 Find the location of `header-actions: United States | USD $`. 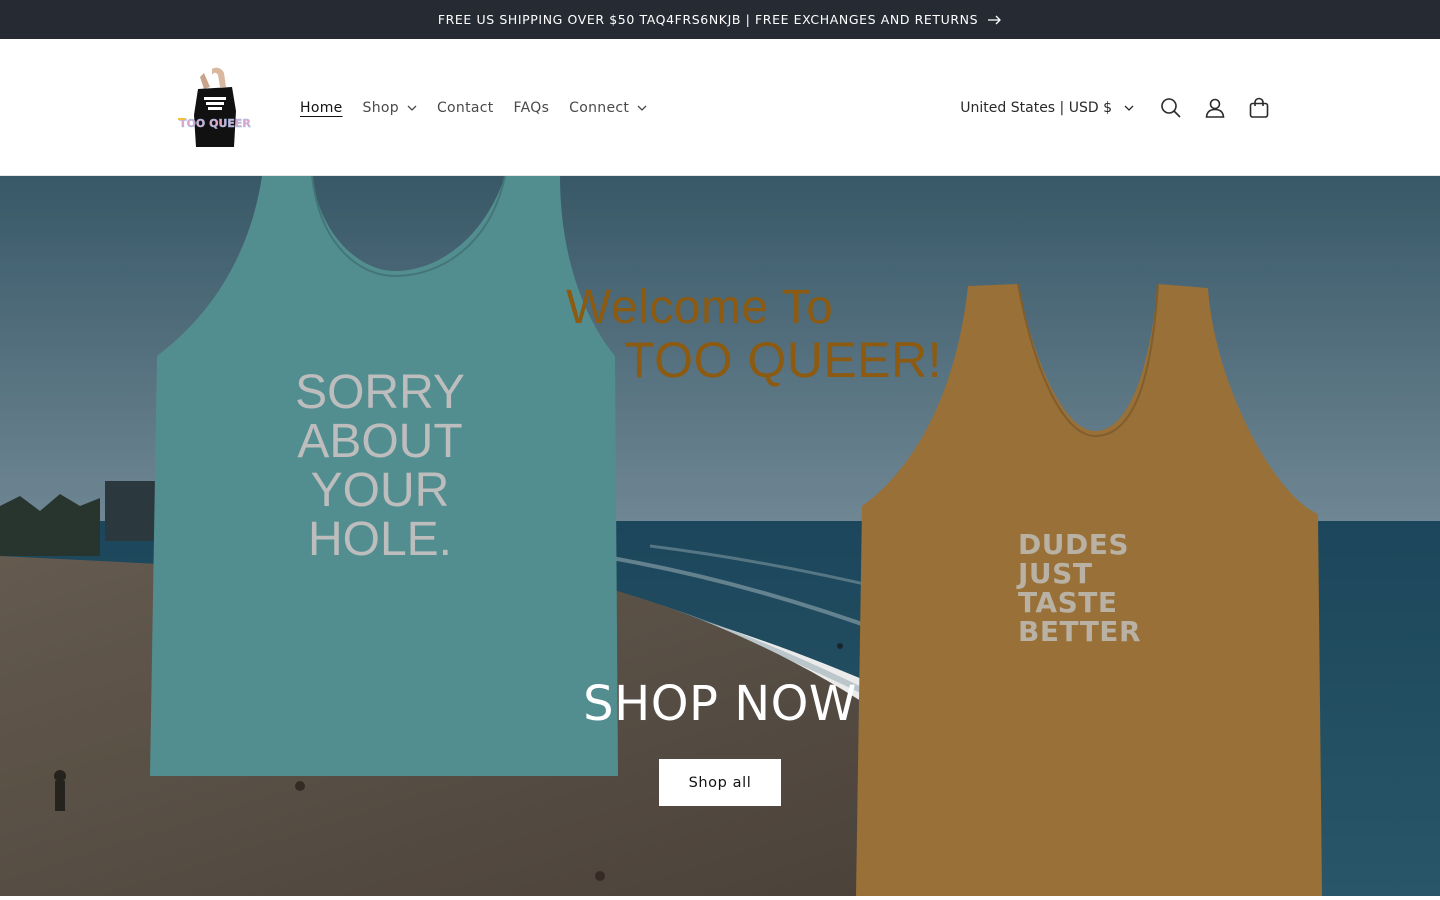

header-actions: United States | USD $ is located at coordinates (1116, 107).